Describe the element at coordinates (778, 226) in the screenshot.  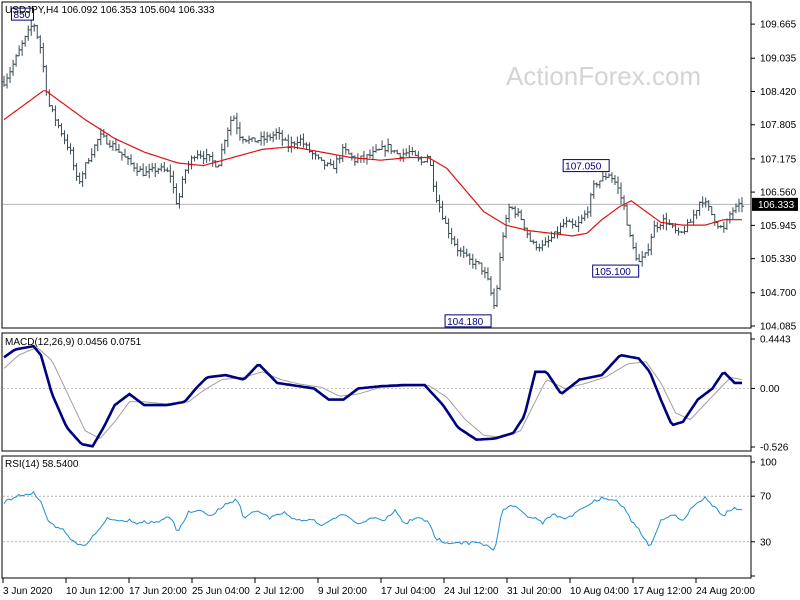
I see `price-y-tick-label: 105.945` at that location.